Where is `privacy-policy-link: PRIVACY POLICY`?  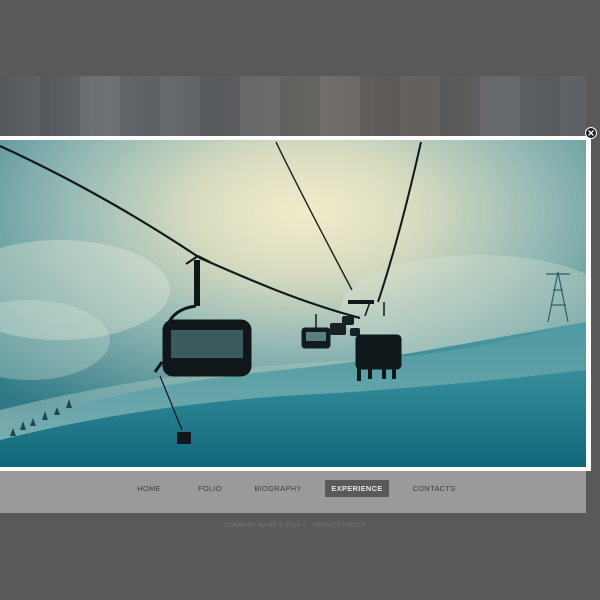 privacy-policy-link: PRIVACY POLICY is located at coordinates (340, 525).